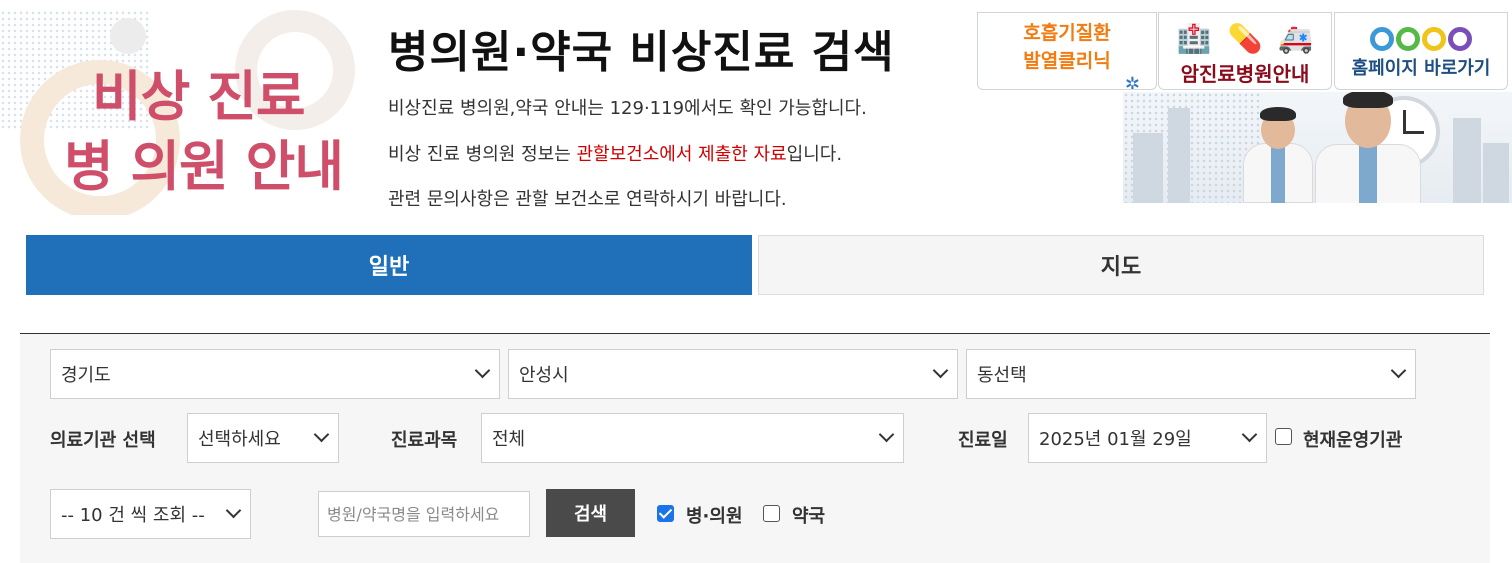 The image size is (1512, 563). Describe the element at coordinates (814, 154) in the screenshot. I see `notice-source-suffix: 입니다.` at that location.